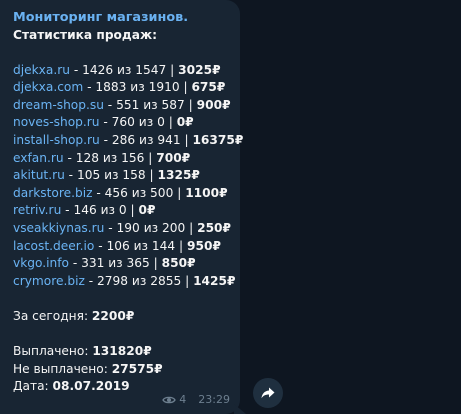  What do you see at coordinates (141, 245) in the screenshot?
I see `sales-count: - 106 из 144 |` at bounding box center [141, 245].